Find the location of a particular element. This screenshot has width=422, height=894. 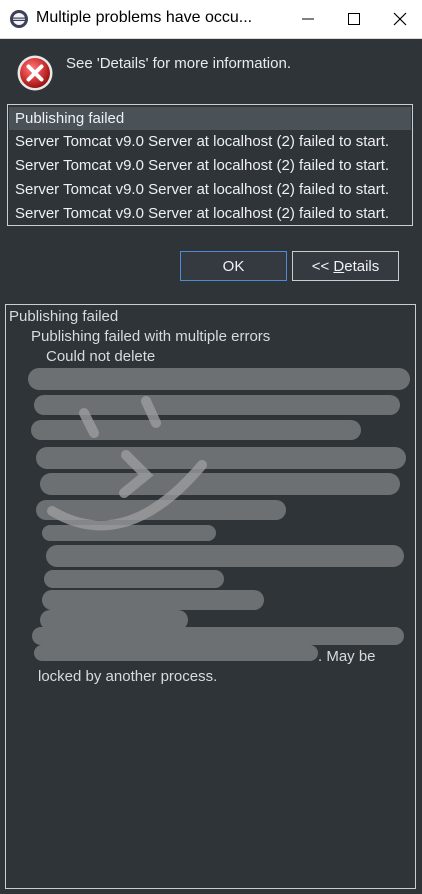

ok-button: OK is located at coordinates (233, 266).